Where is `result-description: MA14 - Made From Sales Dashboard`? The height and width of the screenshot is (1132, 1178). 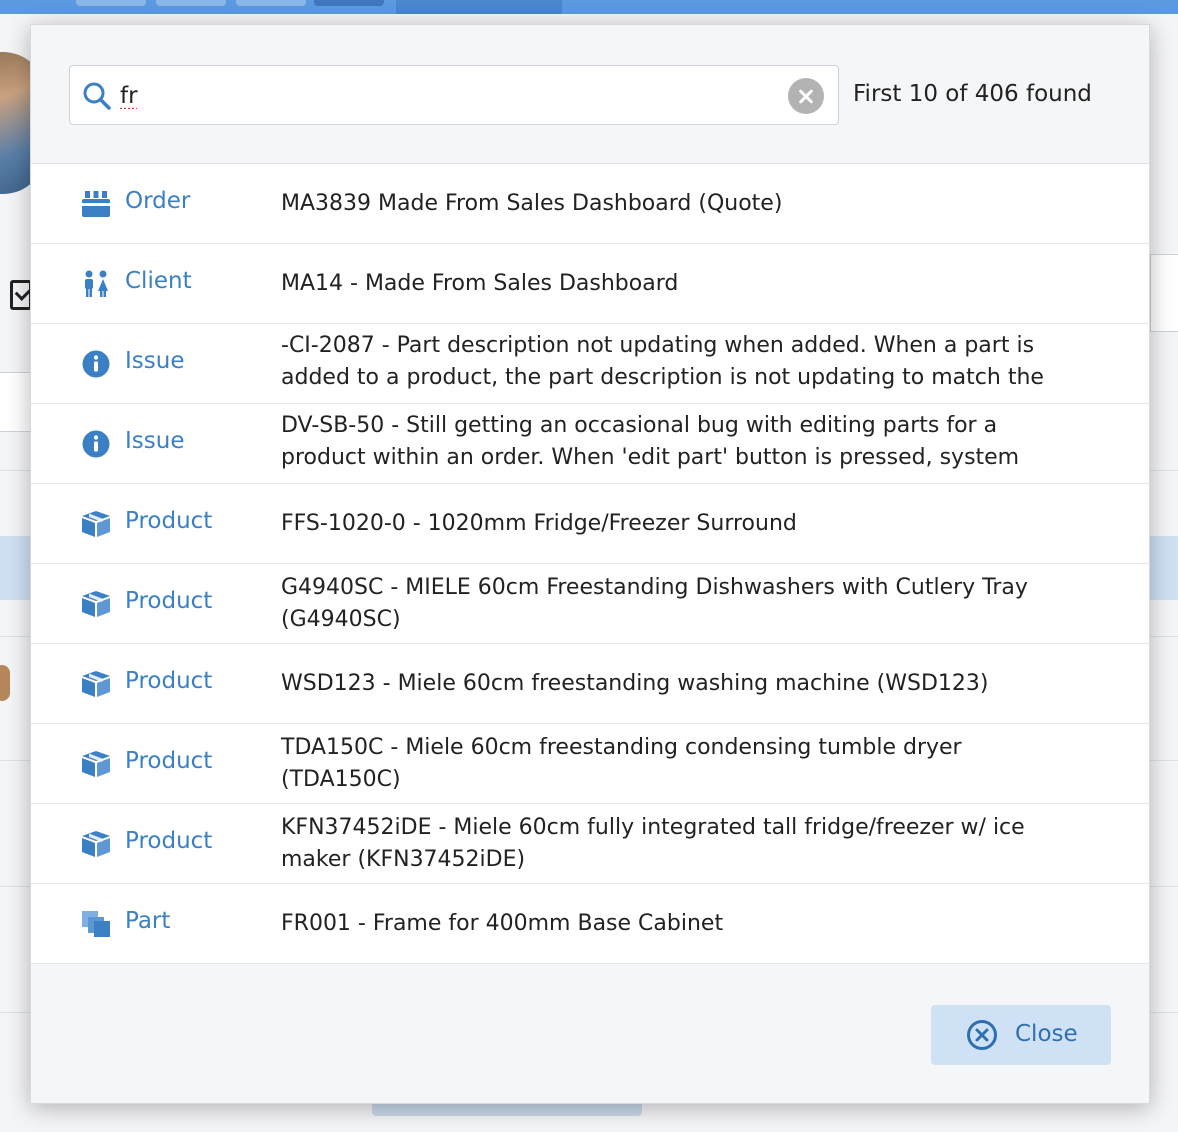 result-description: MA14 - Made From Sales Dashboard is located at coordinates (480, 283).